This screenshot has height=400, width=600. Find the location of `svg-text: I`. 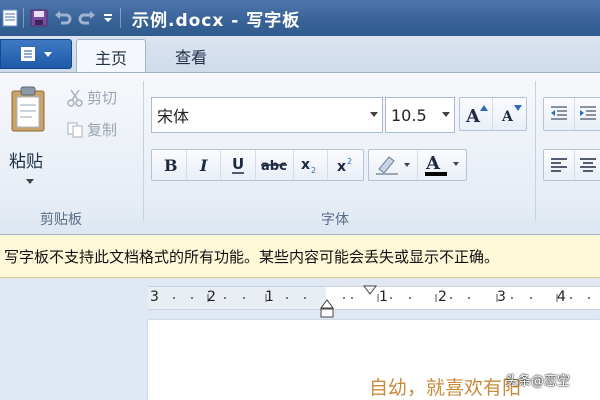

svg-text: I is located at coordinates (203, 165).